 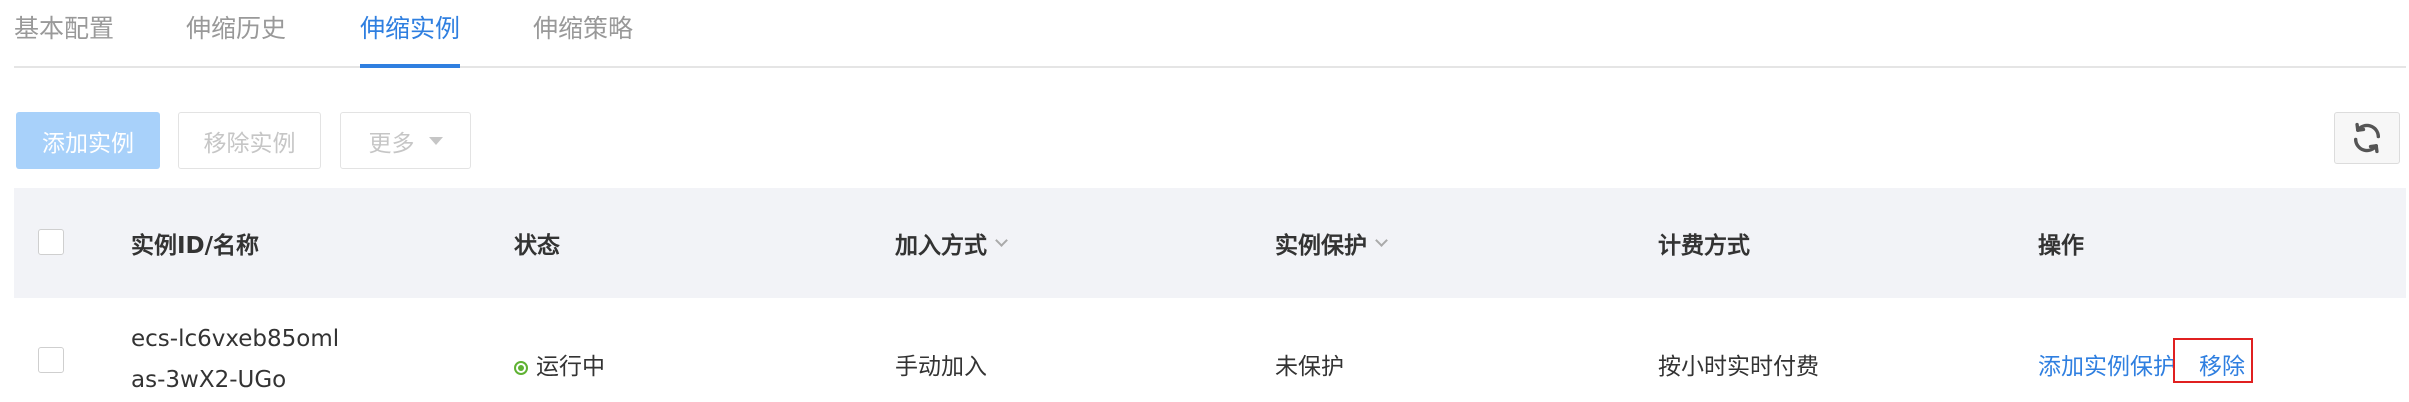 I want to click on column-header-billing: 计费方式, so click(x=1704, y=243).